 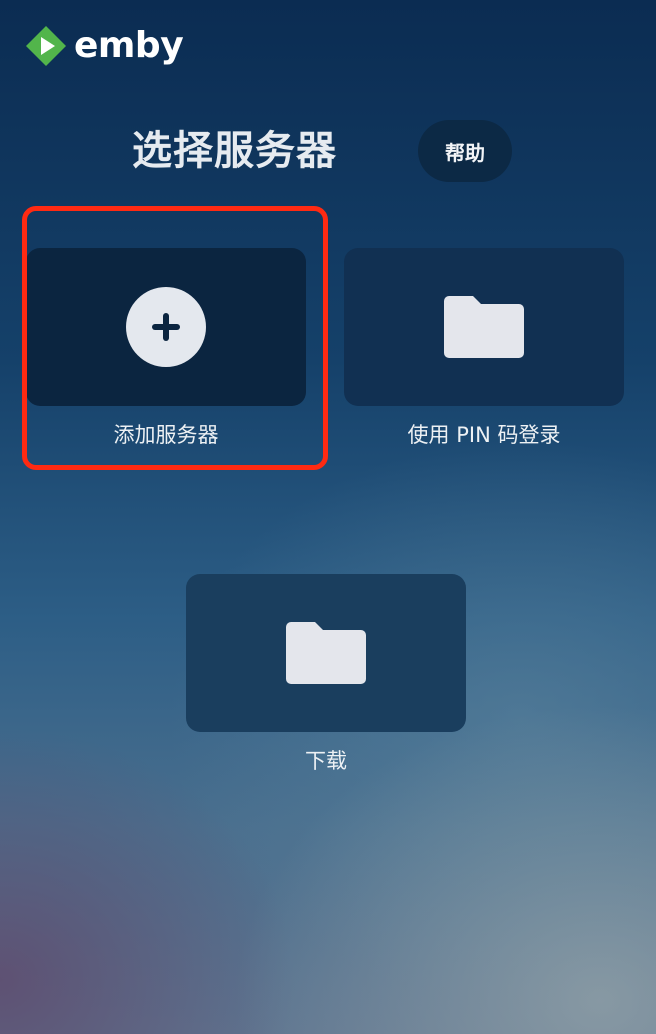 I want to click on plus-circle-icon, so click(x=166, y=327).